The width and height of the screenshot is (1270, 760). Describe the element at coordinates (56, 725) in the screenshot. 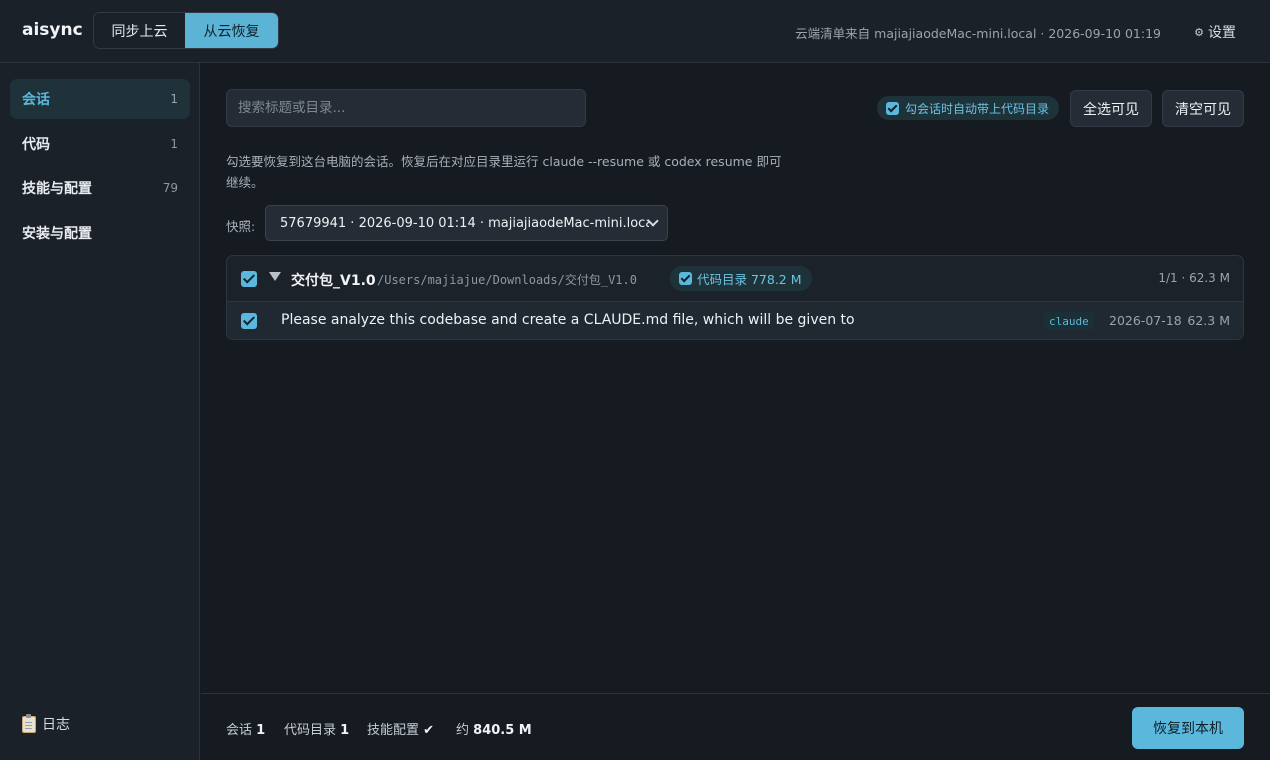

I see `log-label: 日志` at that location.